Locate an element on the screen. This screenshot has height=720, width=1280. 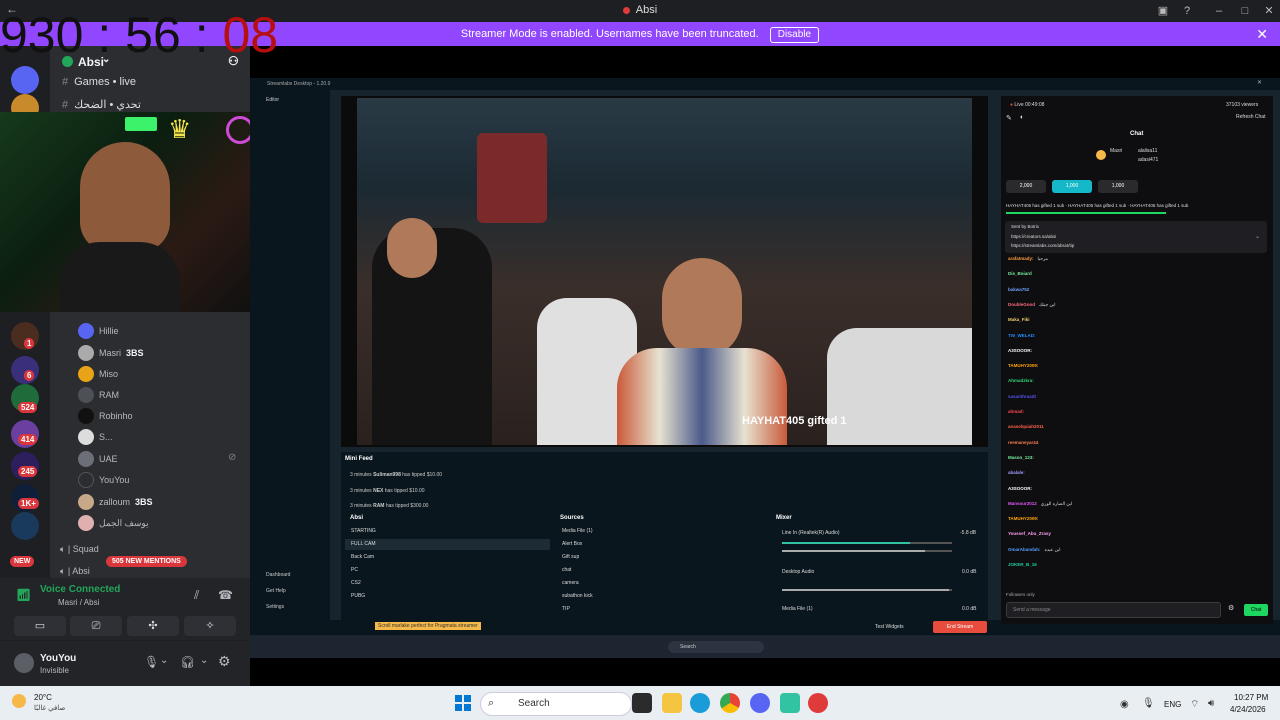
streamlabs-icon is located at coordinates (790, 703).